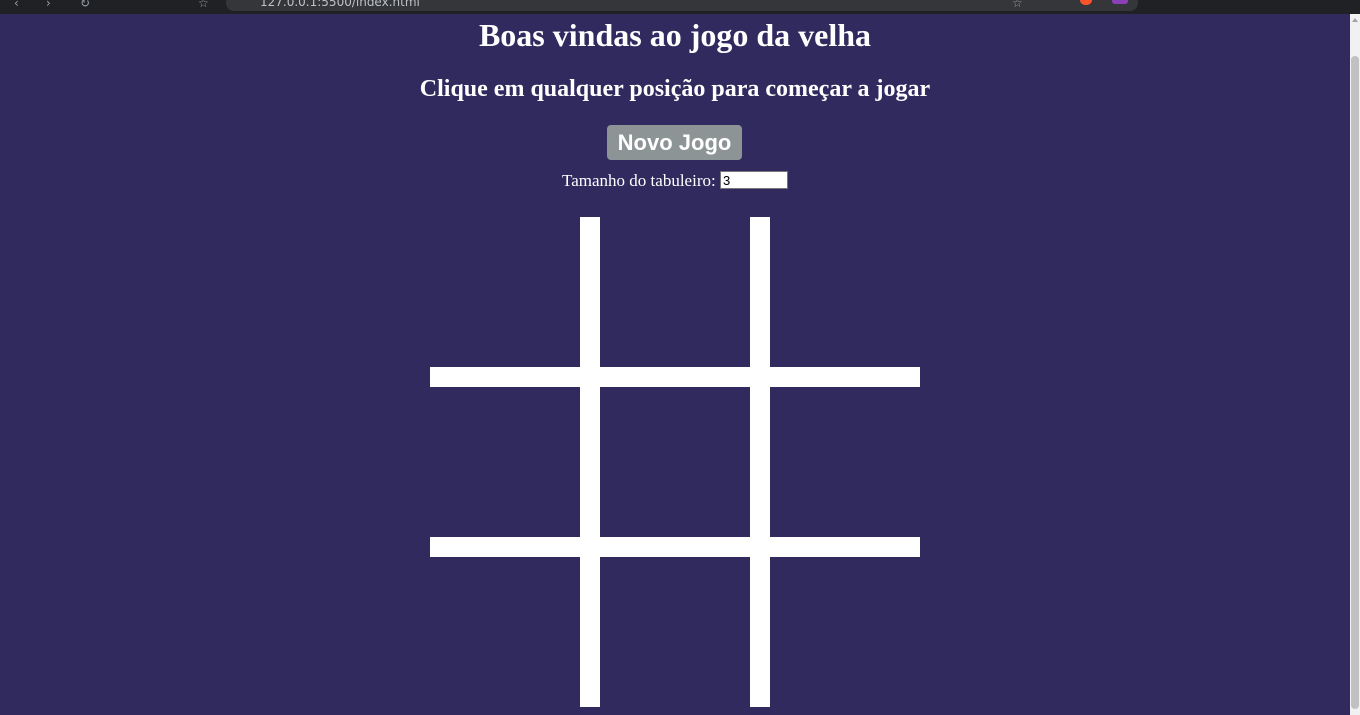 Image resolution: width=1360 pixels, height=715 pixels. I want to click on bookmark-icon: ☆, so click(203, 5).